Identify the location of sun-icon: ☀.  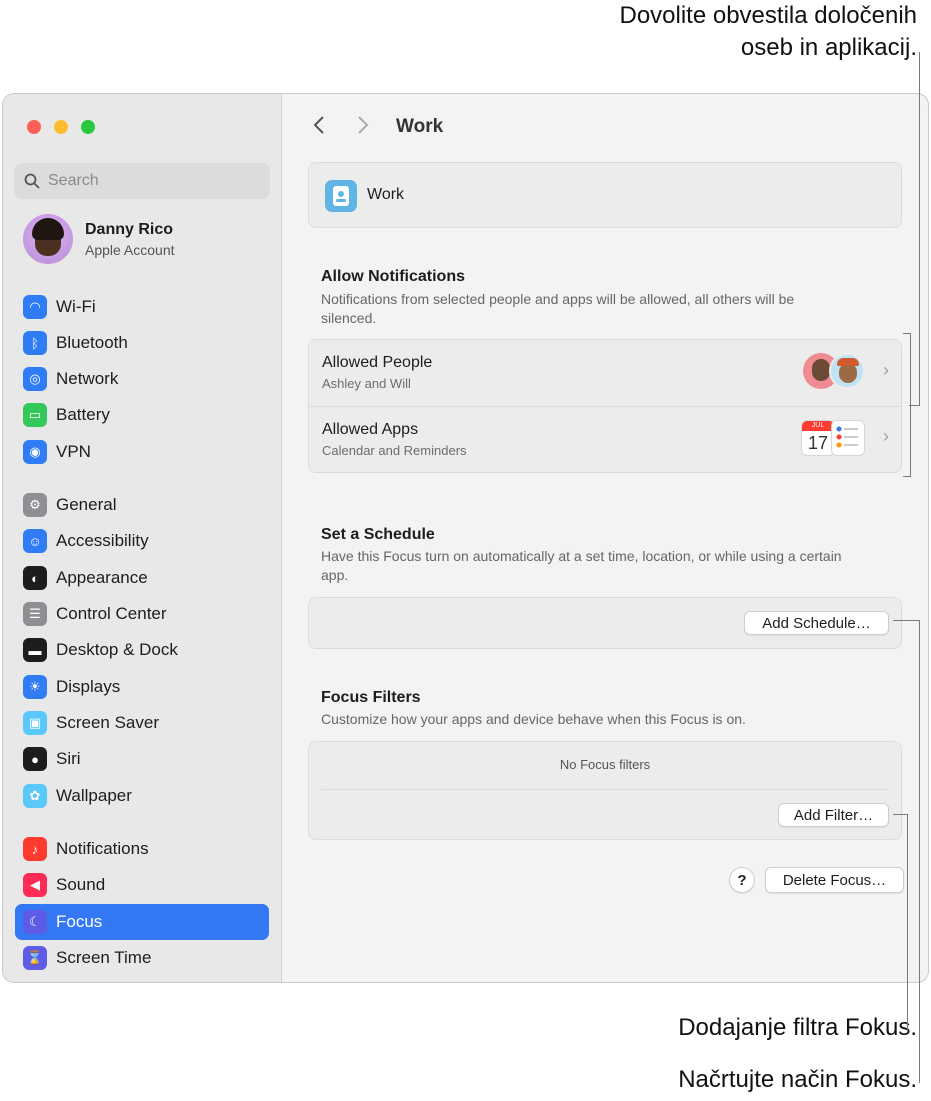
(35, 687).